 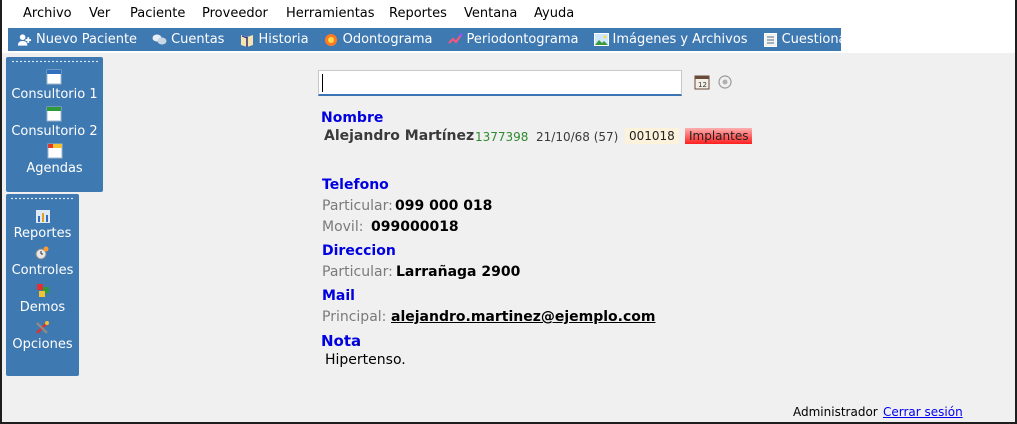 What do you see at coordinates (399, 136) in the screenshot?
I see `patient-name: Alejandro Martínez` at bounding box center [399, 136].